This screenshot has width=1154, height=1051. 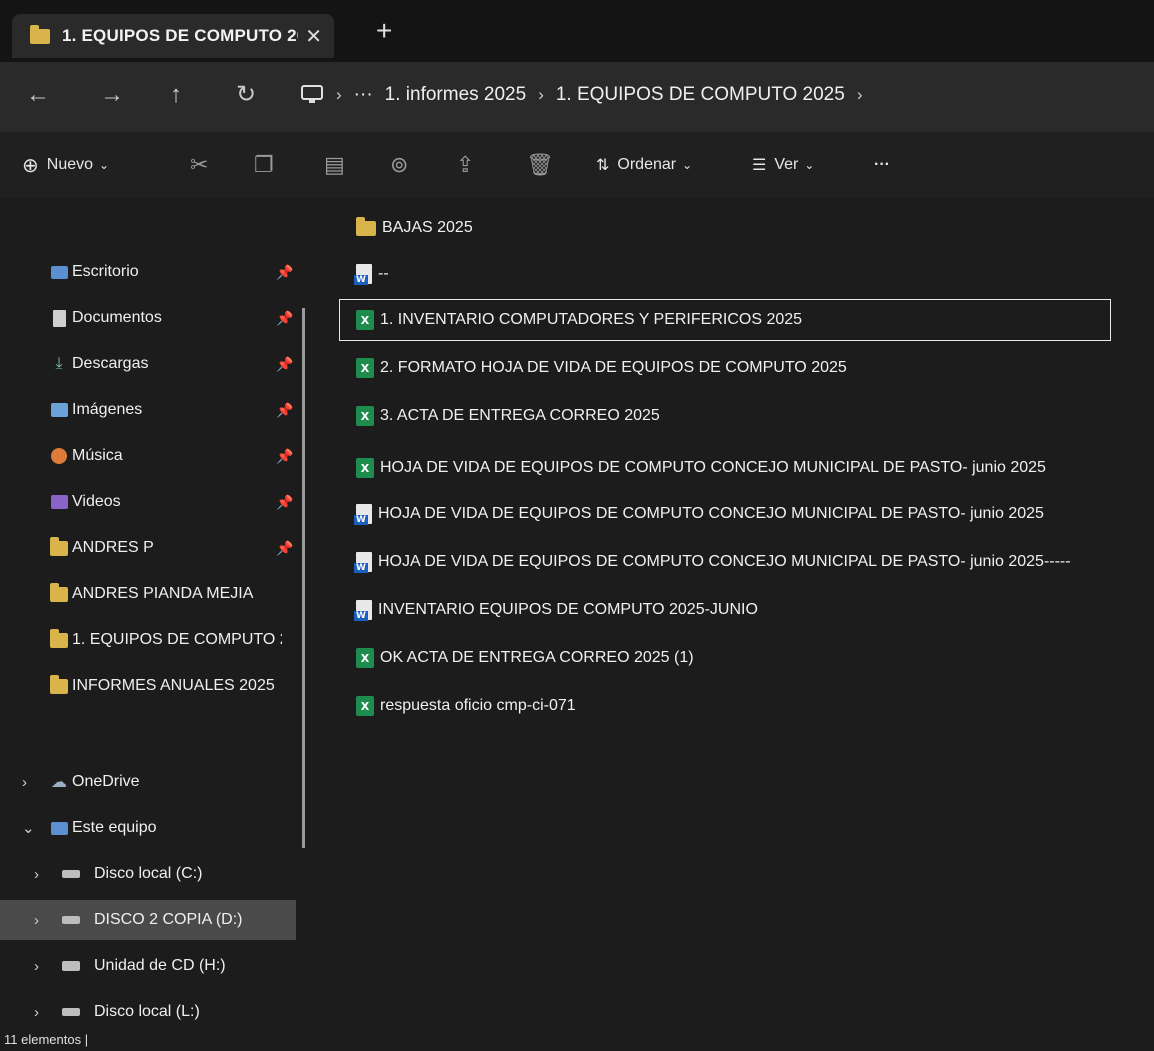 What do you see at coordinates (59, 456) in the screenshot?
I see `music-icon` at bounding box center [59, 456].